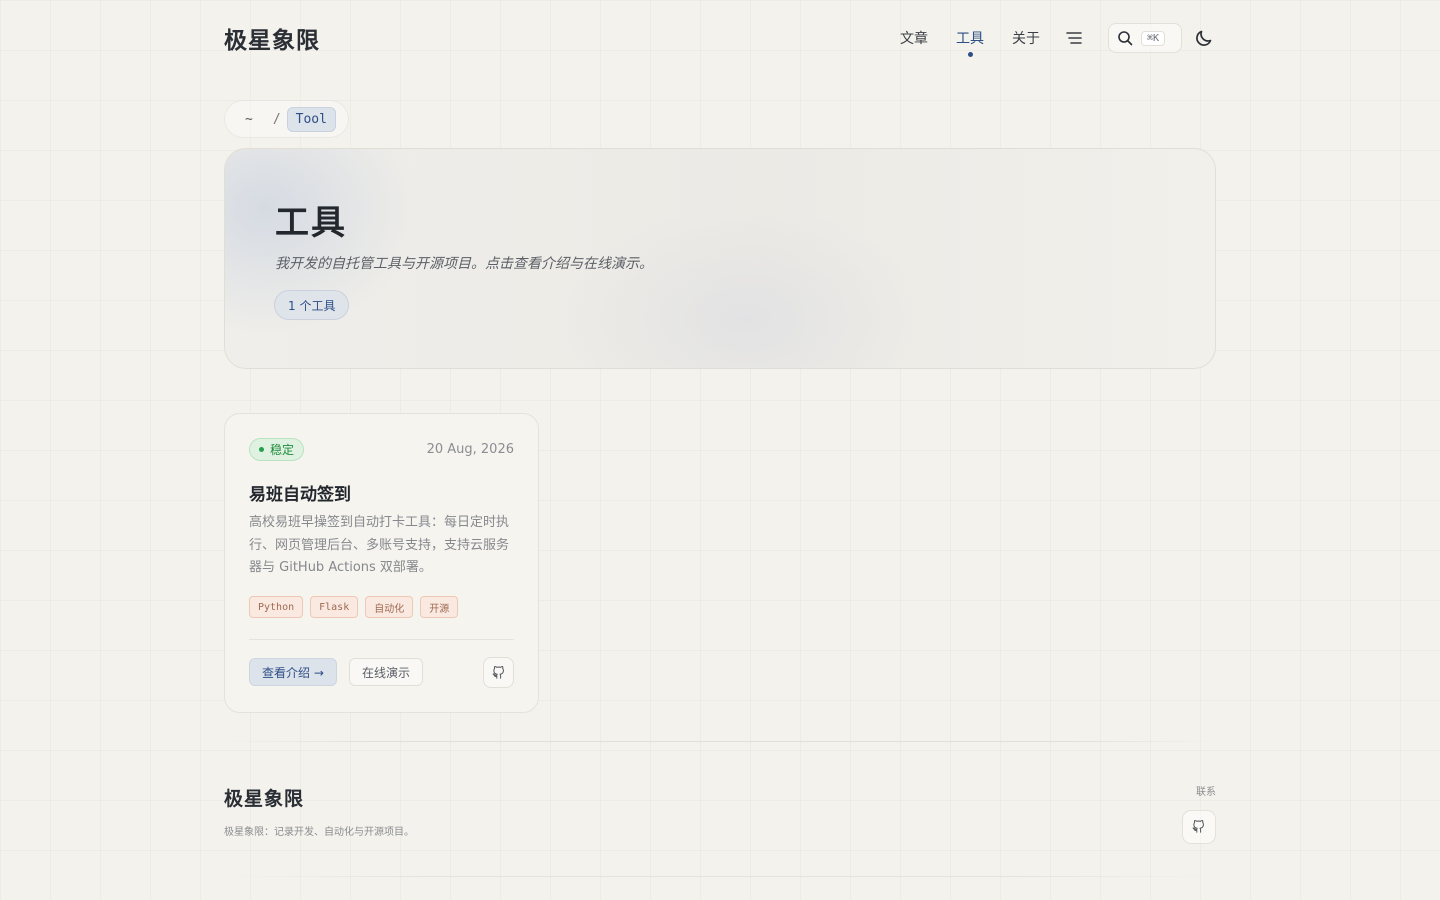 The height and width of the screenshot is (900, 1440). What do you see at coordinates (439, 607) in the screenshot?
I see `tag-open-source: 开源` at bounding box center [439, 607].